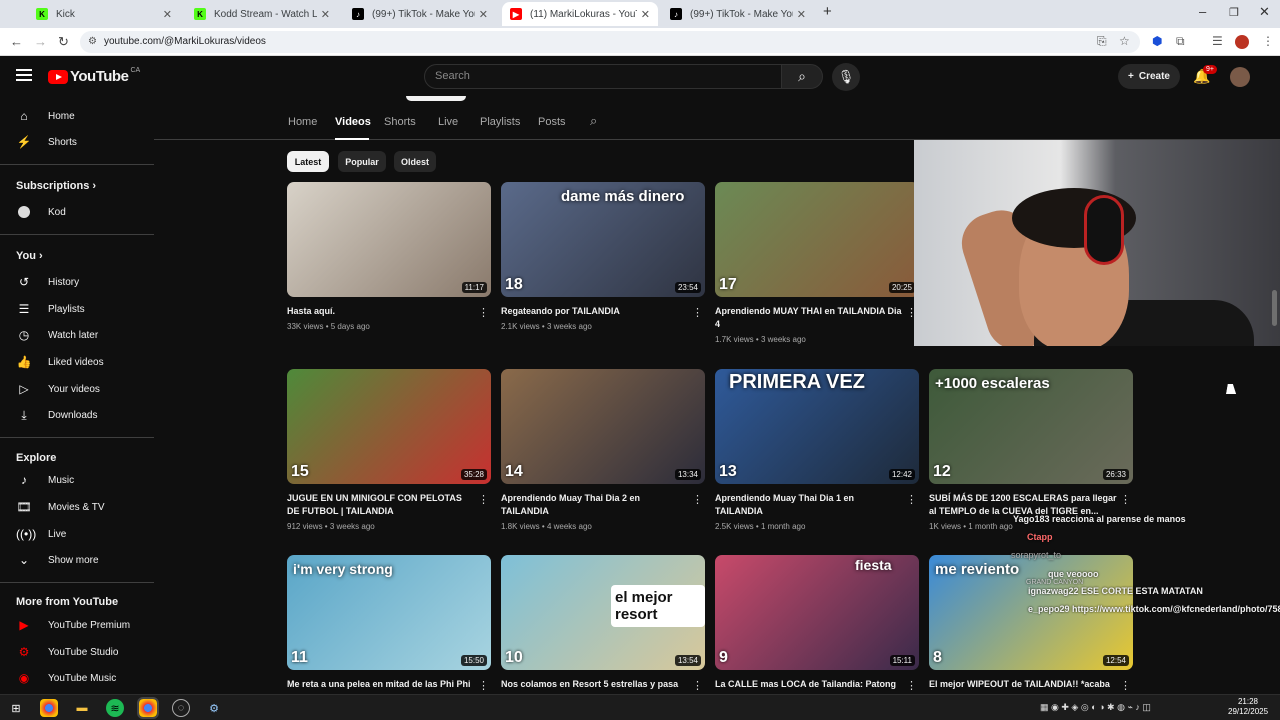  What do you see at coordinates (56, 186) in the screenshot?
I see `subscriptions-header: Subscriptions ›` at bounding box center [56, 186].